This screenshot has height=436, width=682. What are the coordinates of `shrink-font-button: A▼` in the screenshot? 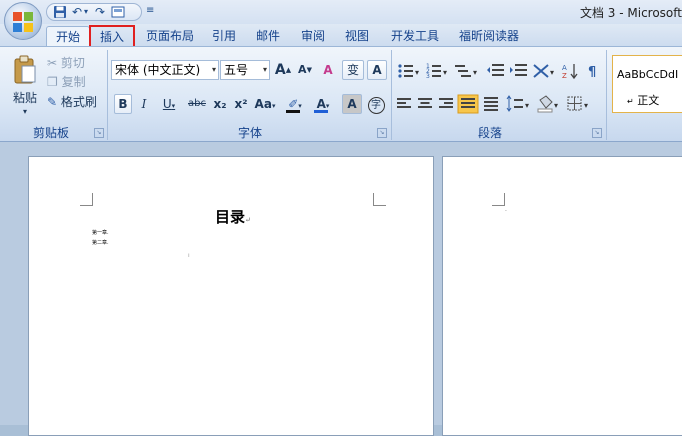 It's located at (305, 70).